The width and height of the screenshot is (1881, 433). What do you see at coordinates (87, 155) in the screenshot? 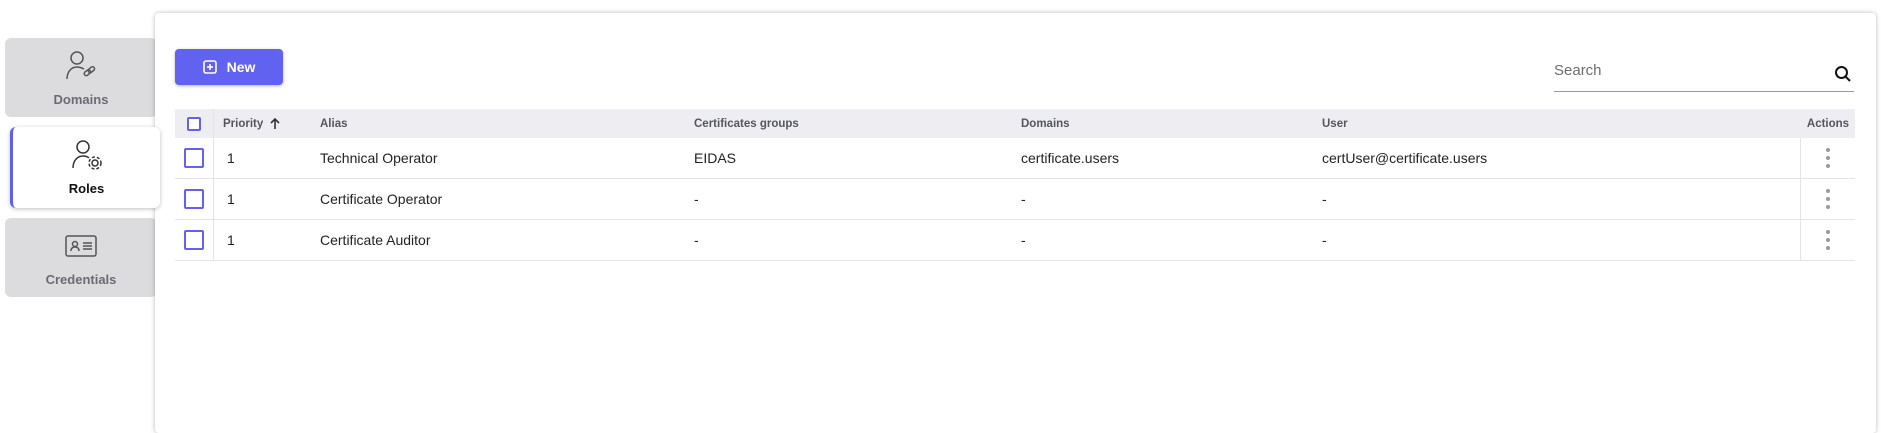
I see `user-gear-icon` at bounding box center [87, 155].